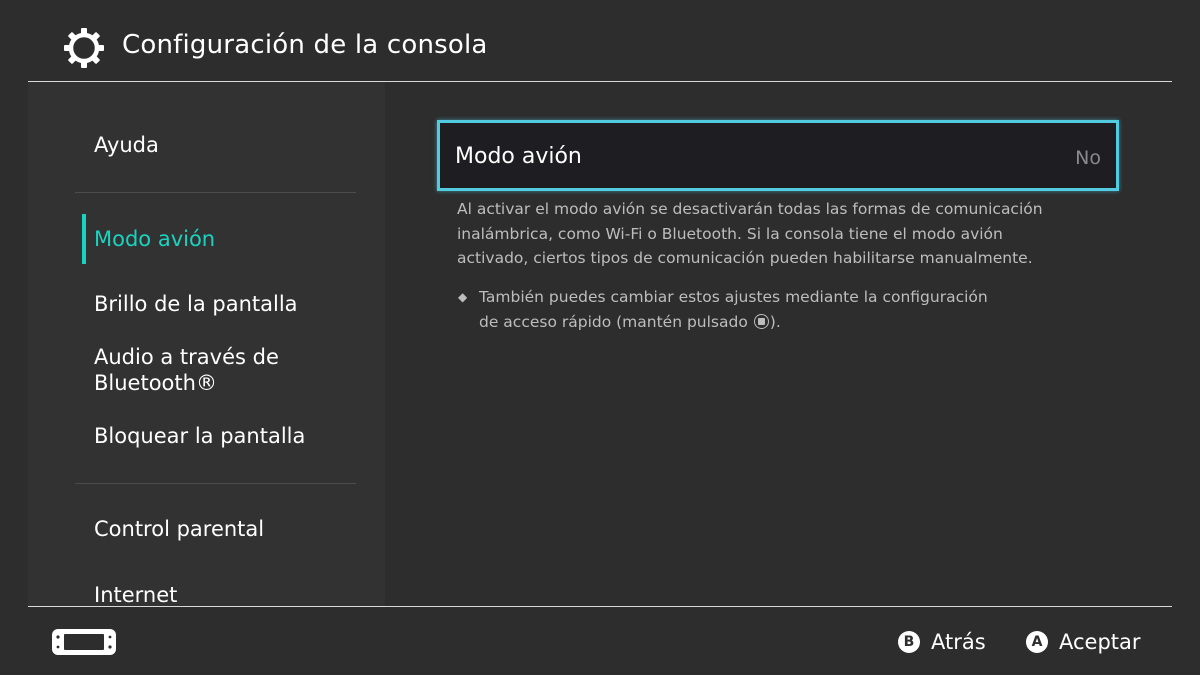 Image resolution: width=1200 pixels, height=675 pixels. I want to click on b-button-icon: B, so click(909, 642).